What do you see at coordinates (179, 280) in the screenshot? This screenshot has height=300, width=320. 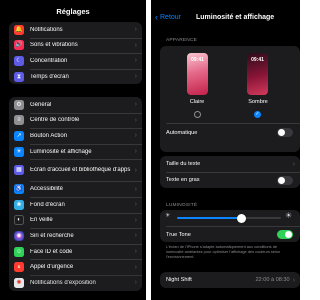 I see `night-shift-label: Night Shift` at bounding box center [179, 280].